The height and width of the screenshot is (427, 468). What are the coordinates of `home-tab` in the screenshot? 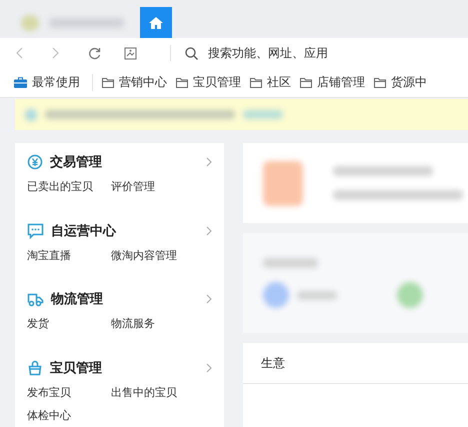 It's located at (156, 22).